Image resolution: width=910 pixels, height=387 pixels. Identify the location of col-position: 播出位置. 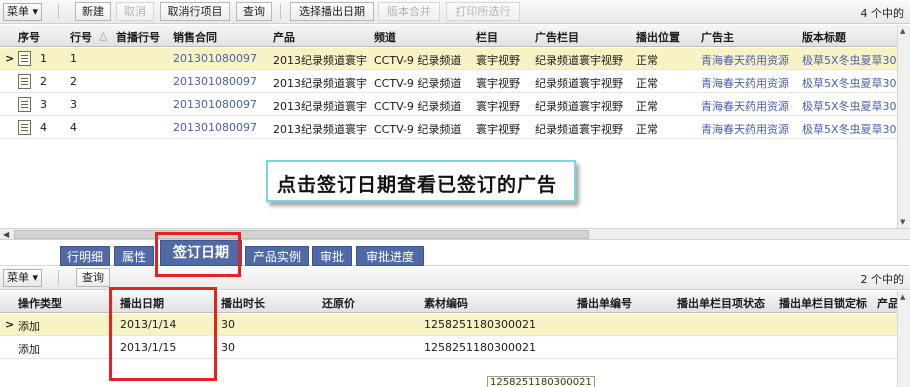
(658, 37).